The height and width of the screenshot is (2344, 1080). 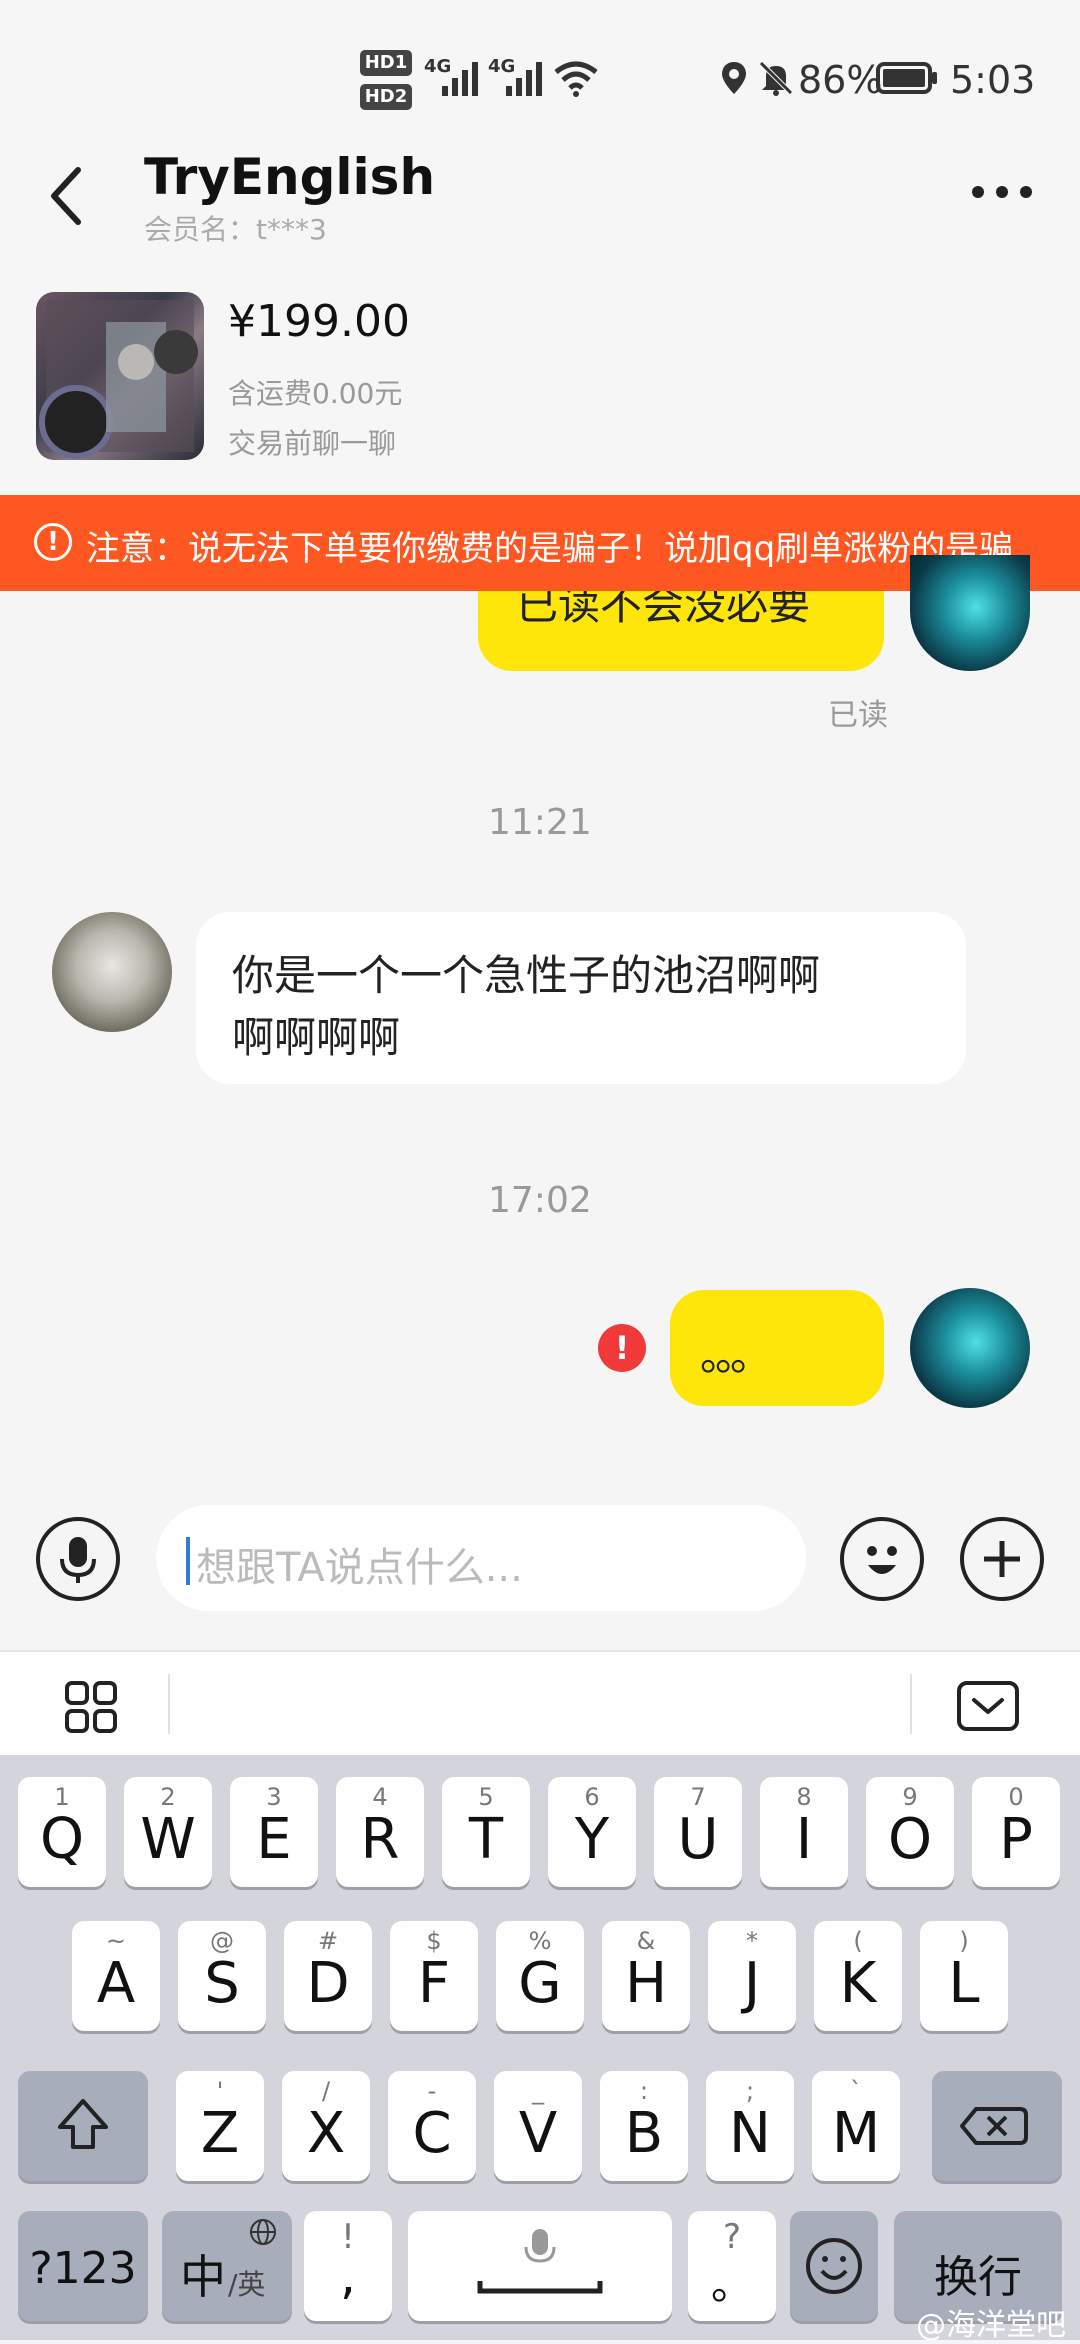 I want to click on key-w: 2W, so click(x=168, y=1832).